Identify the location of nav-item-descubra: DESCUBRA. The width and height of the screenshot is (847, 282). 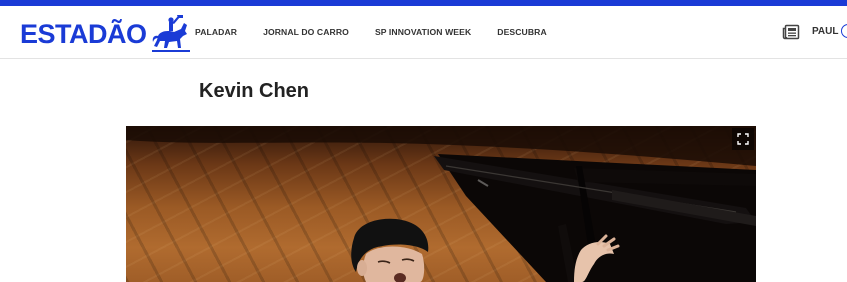
(522, 32).